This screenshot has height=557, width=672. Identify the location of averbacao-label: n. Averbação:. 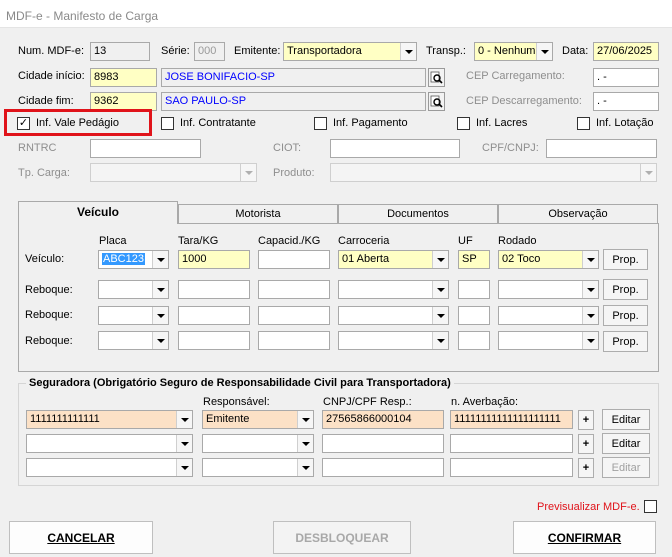
(485, 402).